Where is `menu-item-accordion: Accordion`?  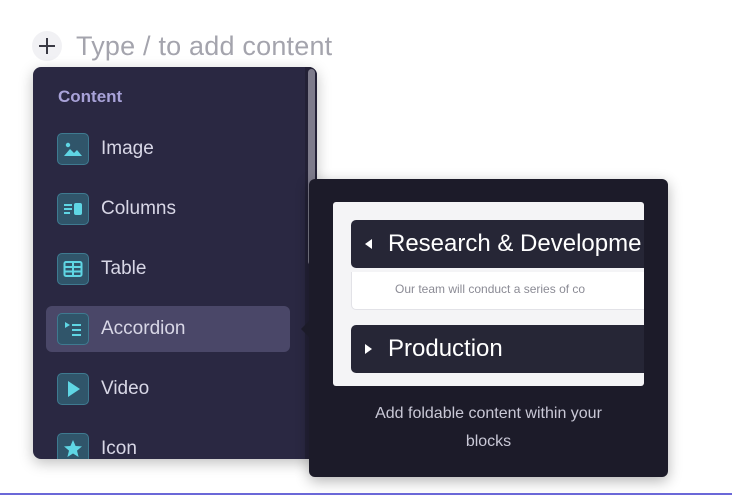
menu-item-accordion: Accordion is located at coordinates (168, 329).